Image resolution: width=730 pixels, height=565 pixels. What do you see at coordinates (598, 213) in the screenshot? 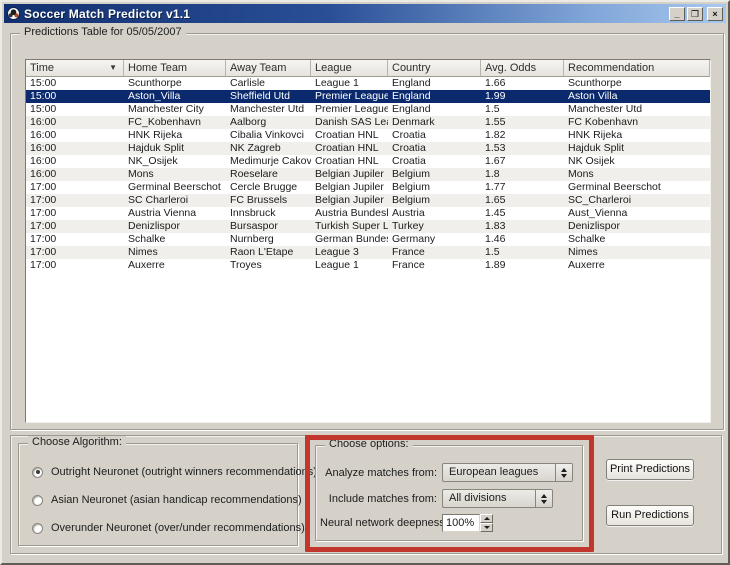
I see `table-cell: Aust_Vienna` at bounding box center [598, 213].